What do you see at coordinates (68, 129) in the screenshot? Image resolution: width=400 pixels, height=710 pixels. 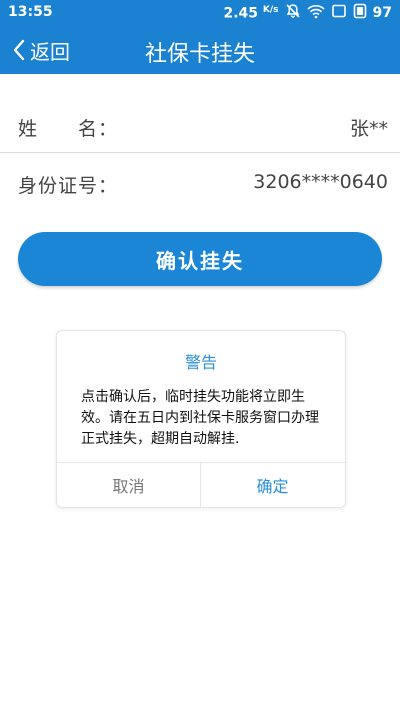 I see `name-label: 姓 名：` at bounding box center [68, 129].